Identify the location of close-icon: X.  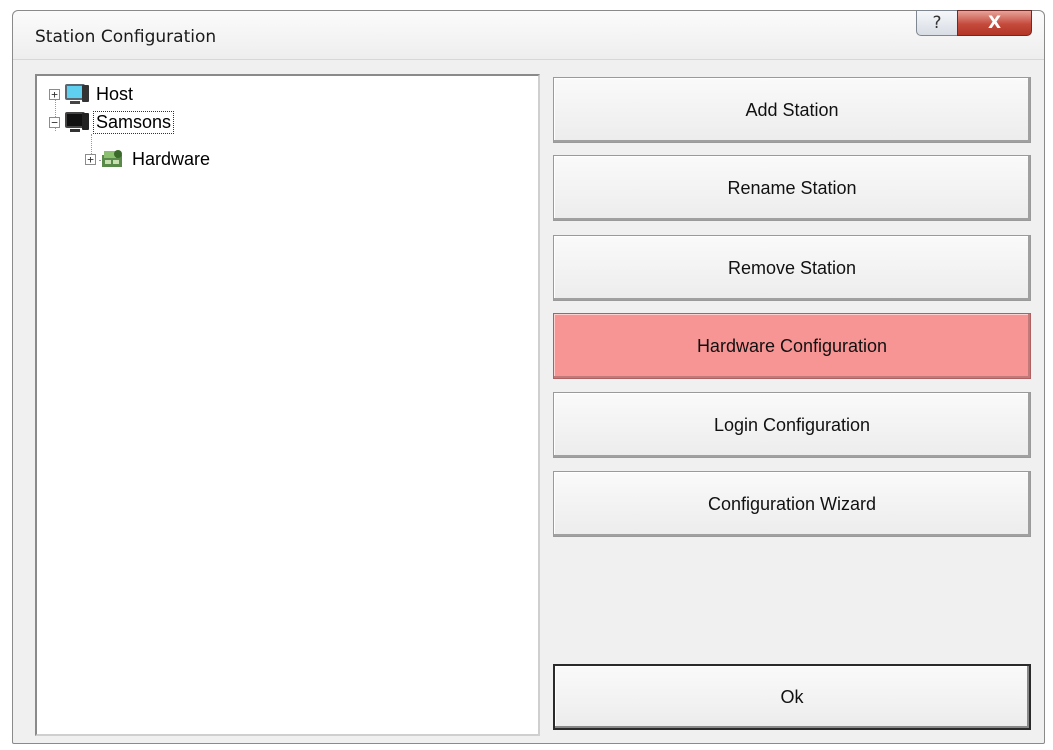
(994, 23).